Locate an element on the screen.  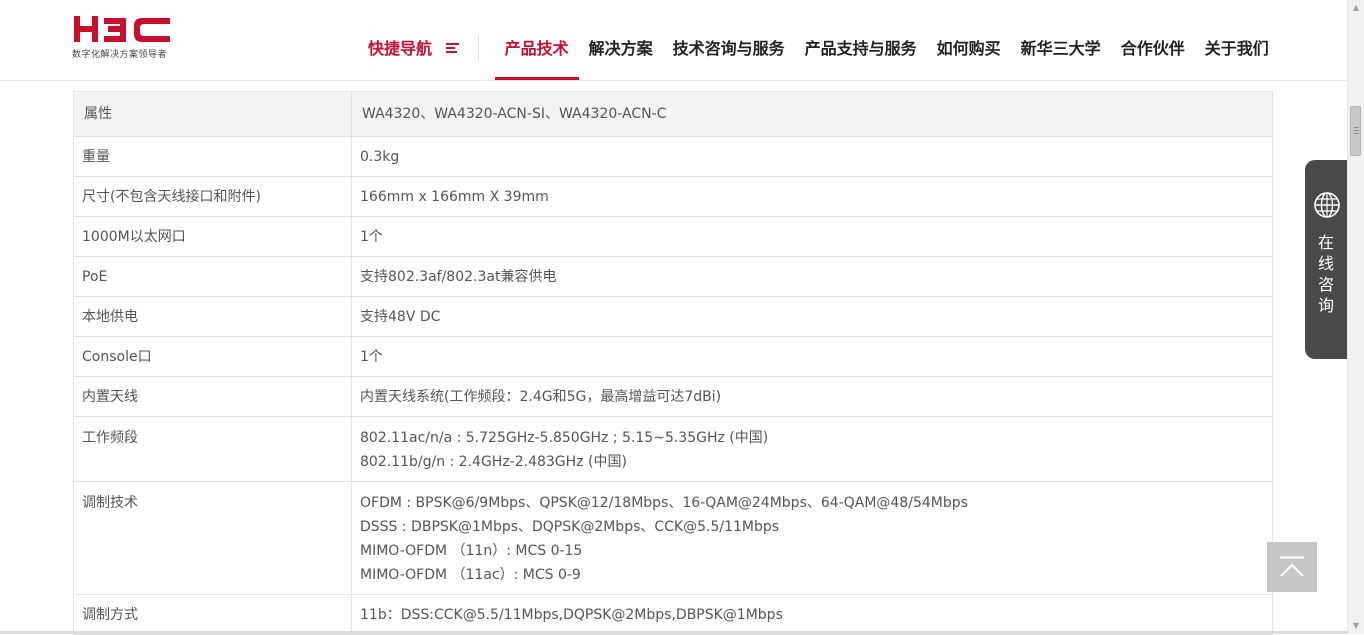
table-row: PoE 支持802.3af/802.3at兼容供电 is located at coordinates (673, 276).